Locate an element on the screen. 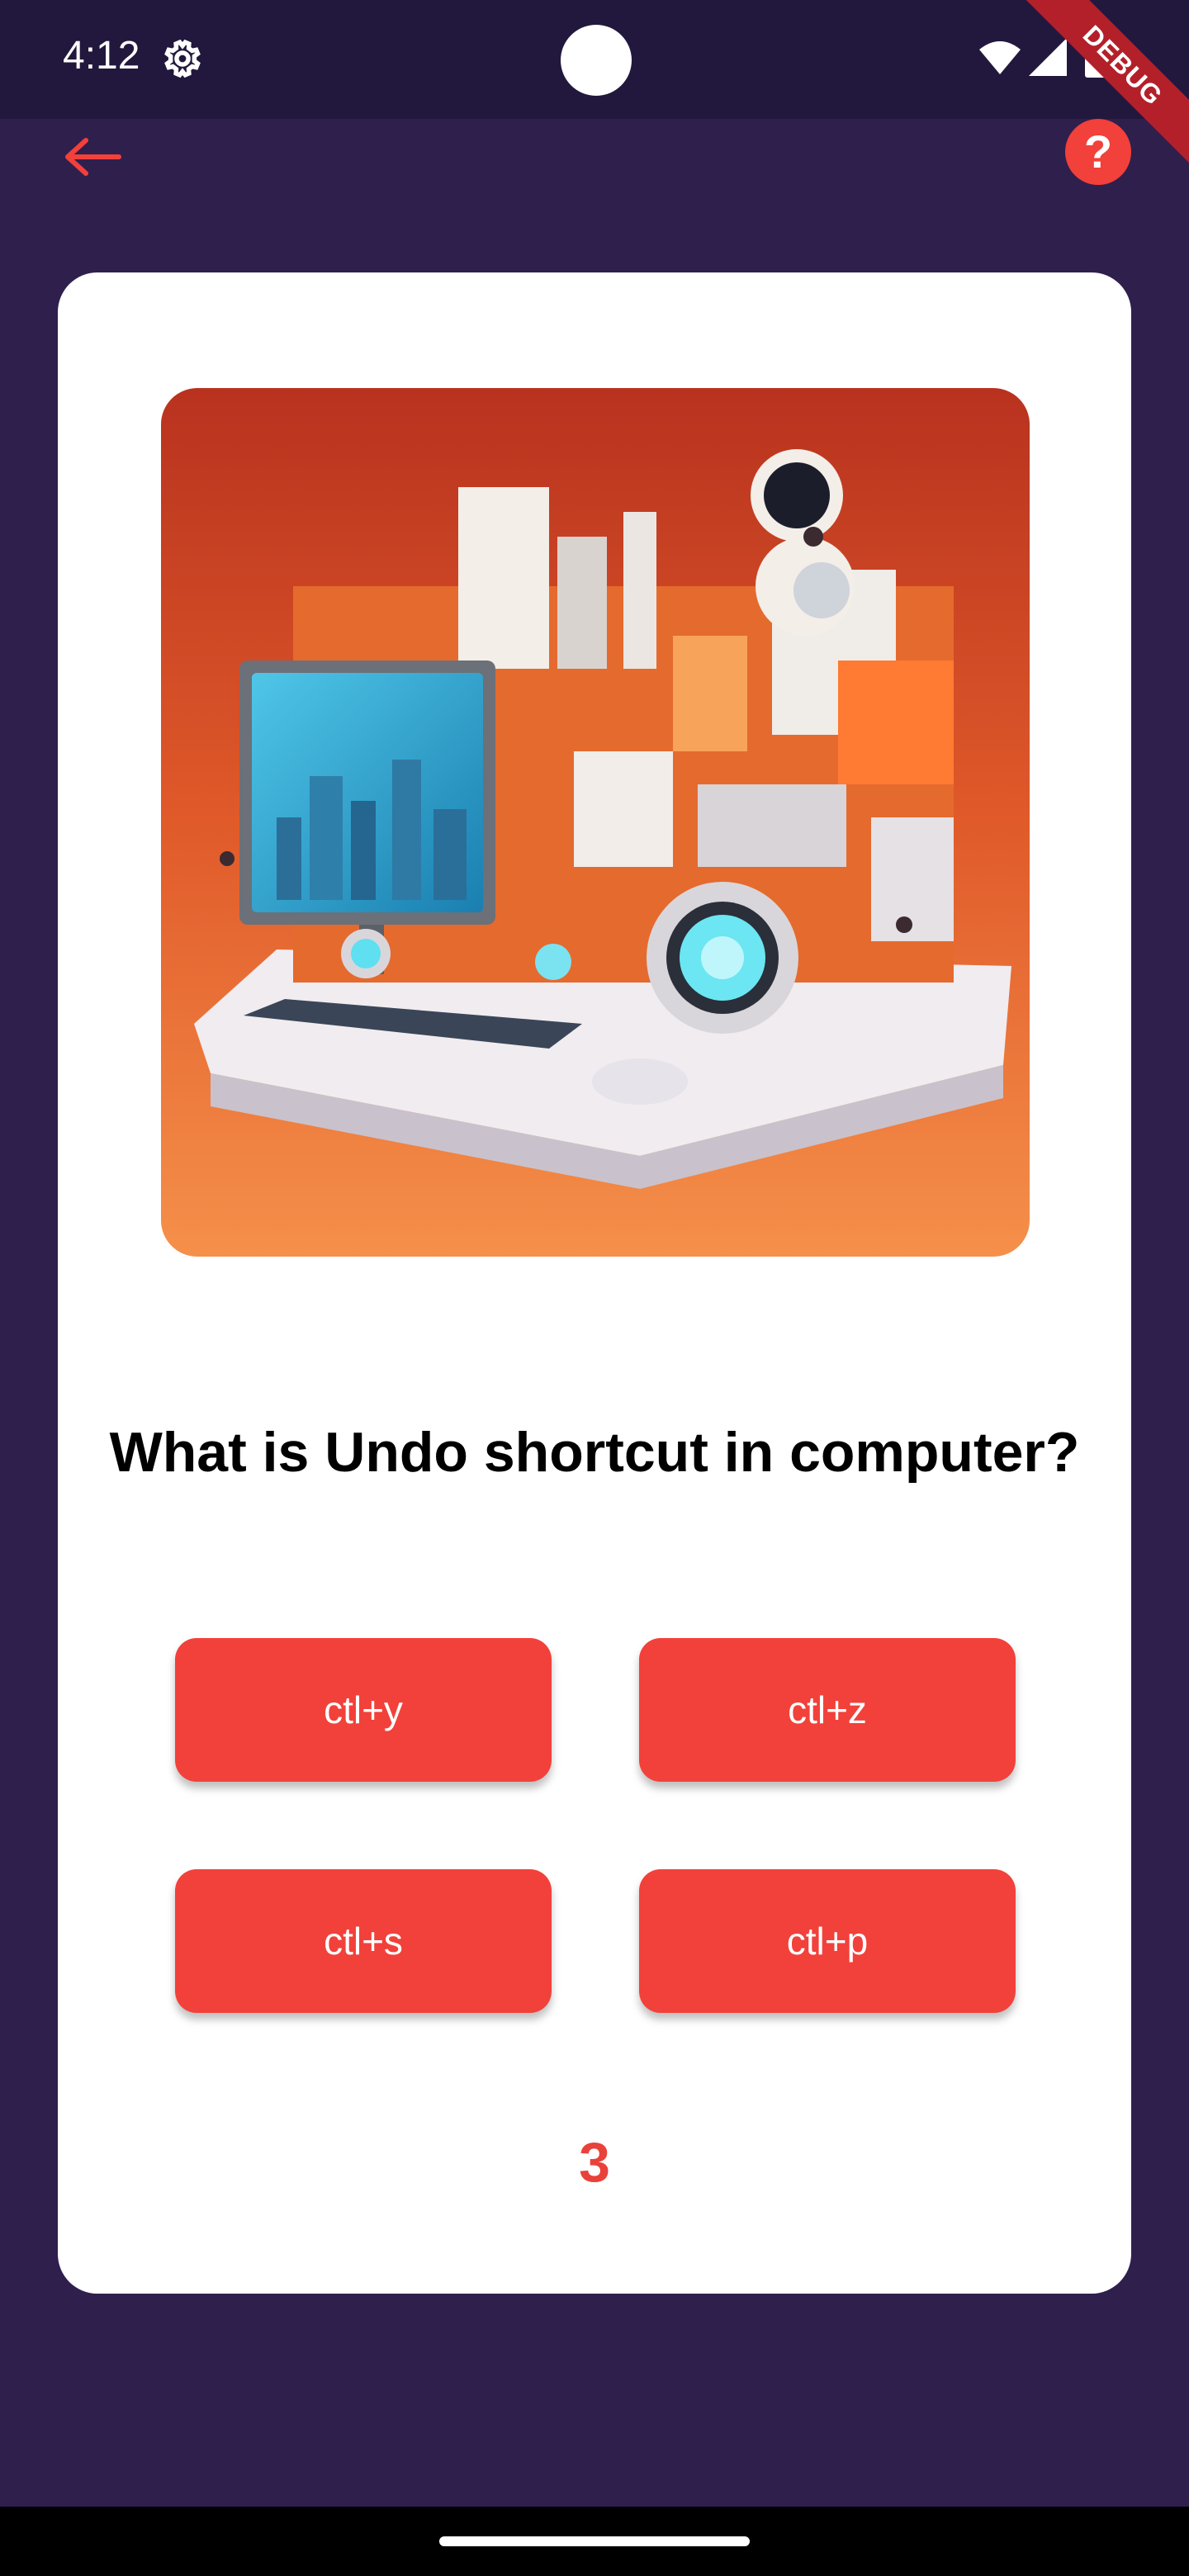 This screenshot has width=1189, height=2576. wifi-icon is located at coordinates (1000, 57).